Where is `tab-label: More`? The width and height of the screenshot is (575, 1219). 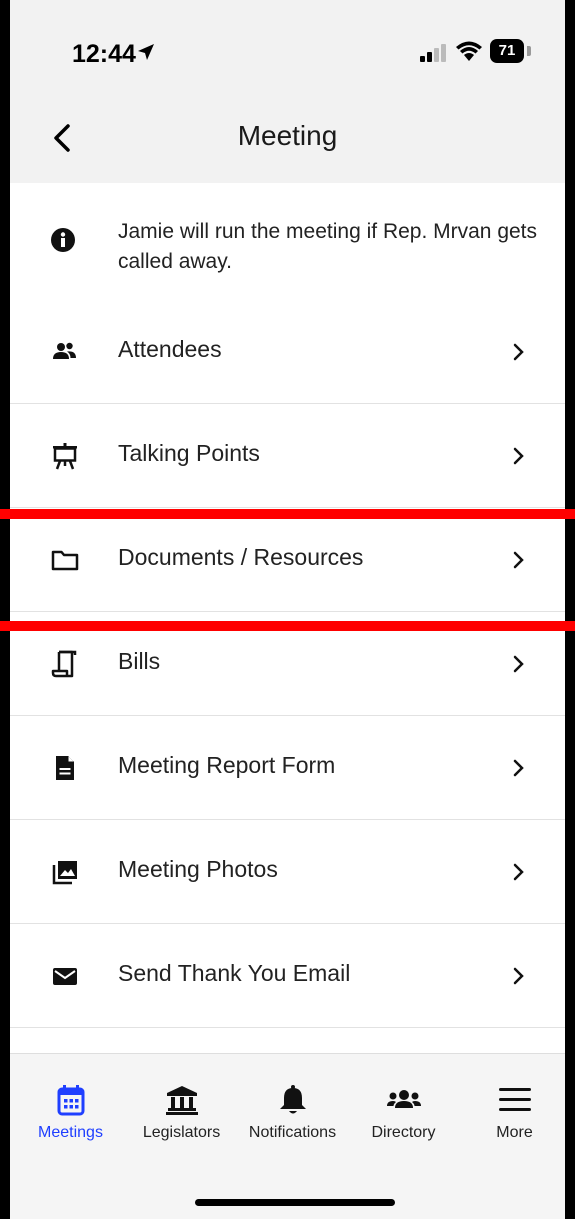
tab-label: More is located at coordinates (514, 1132).